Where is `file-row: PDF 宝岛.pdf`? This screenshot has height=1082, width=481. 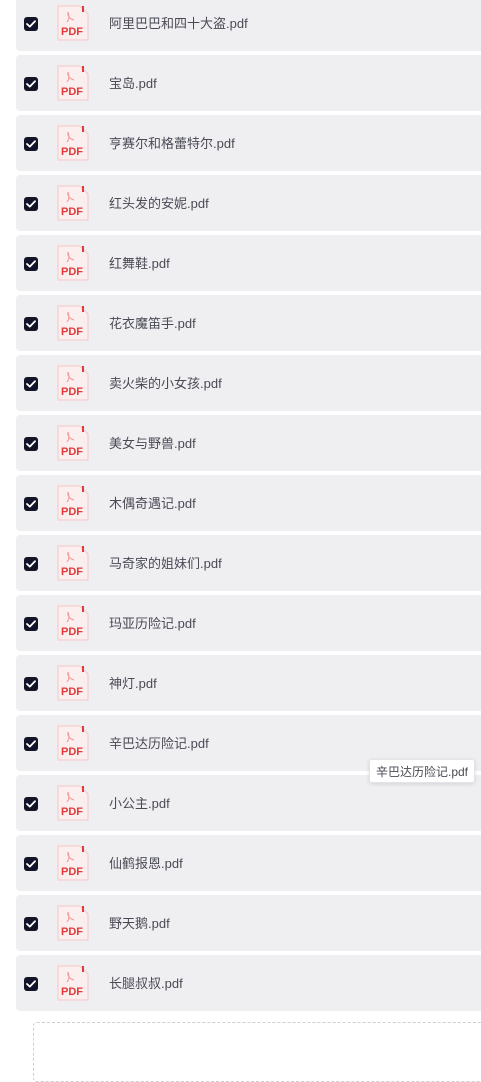
file-row: PDF 宝岛.pdf is located at coordinates (248, 83).